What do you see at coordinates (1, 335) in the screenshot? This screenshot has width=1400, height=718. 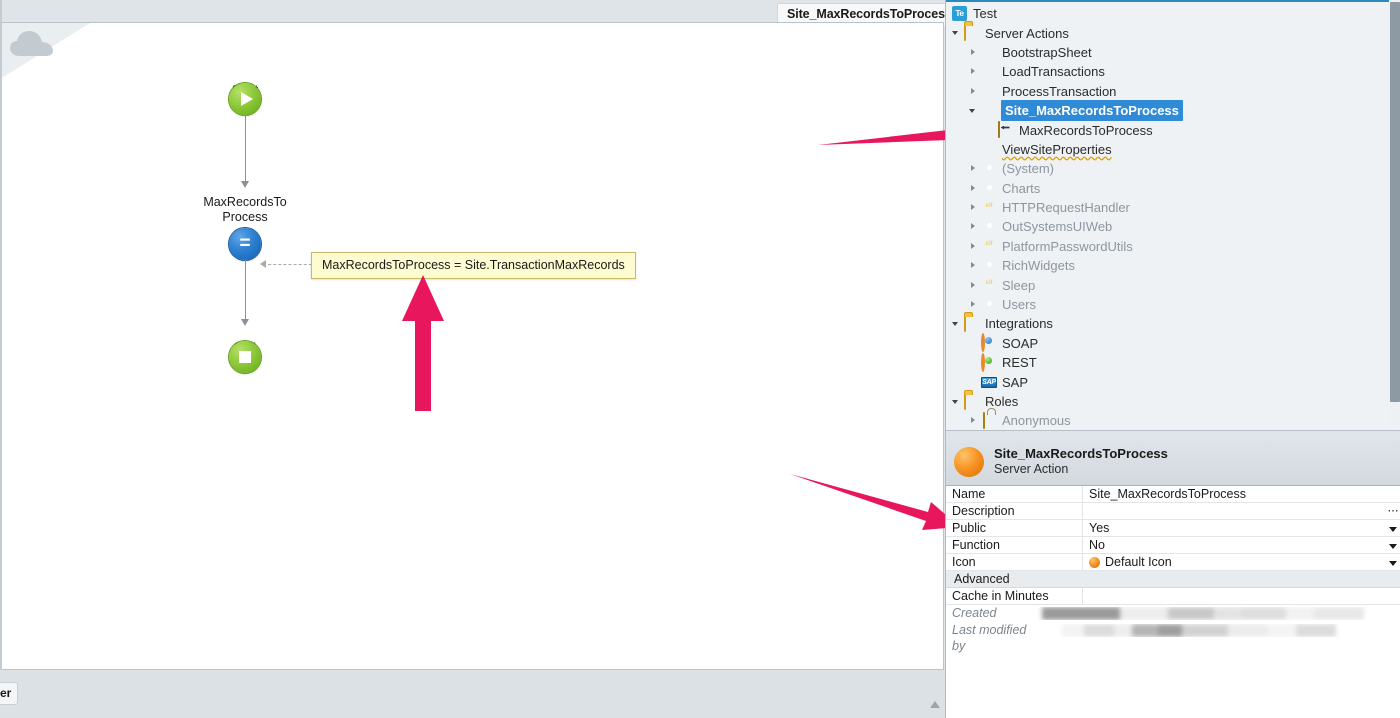 I see `canvas-left-rule` at bounding box center [1, 335].